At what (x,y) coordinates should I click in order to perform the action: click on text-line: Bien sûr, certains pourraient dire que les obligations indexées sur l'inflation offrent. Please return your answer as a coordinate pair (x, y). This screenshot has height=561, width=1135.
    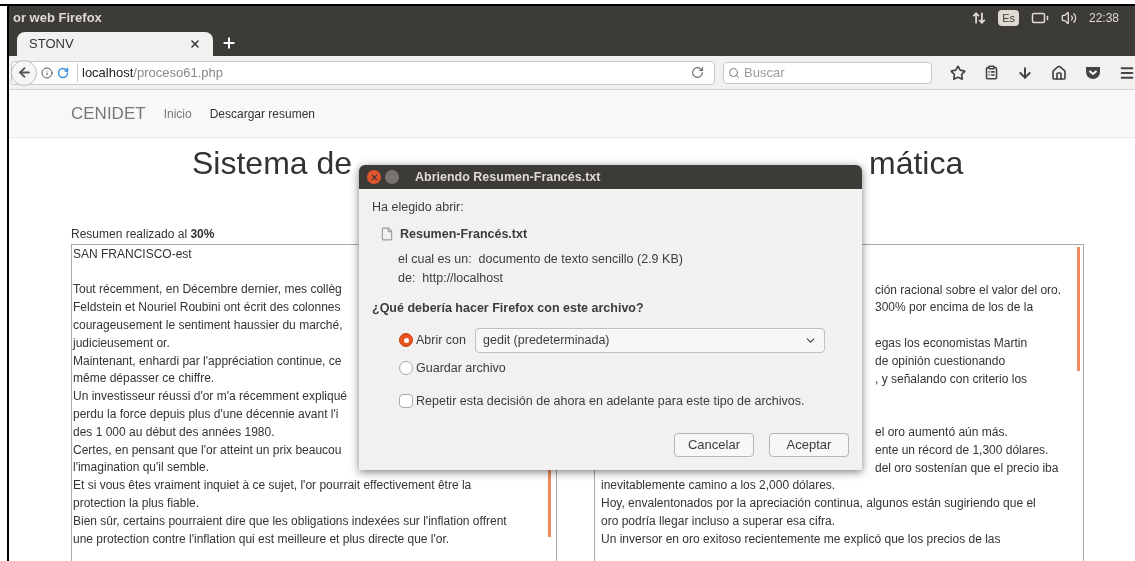
    Looking at the image, I should click on (290, 521).